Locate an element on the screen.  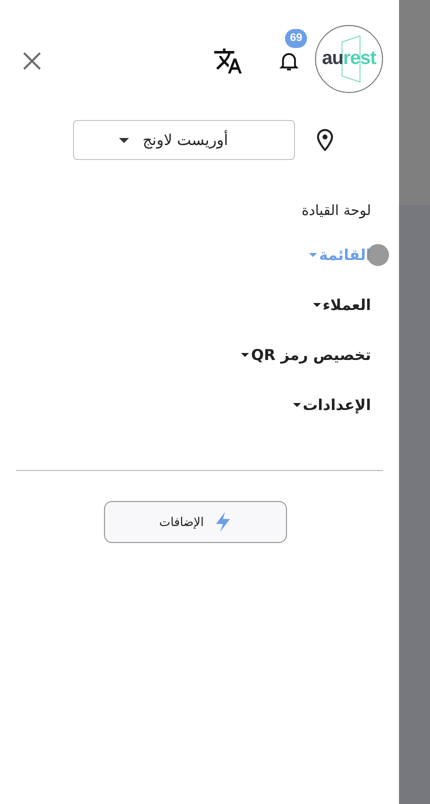
menu-item: الإعدادات is located at coordinates (340, 405).